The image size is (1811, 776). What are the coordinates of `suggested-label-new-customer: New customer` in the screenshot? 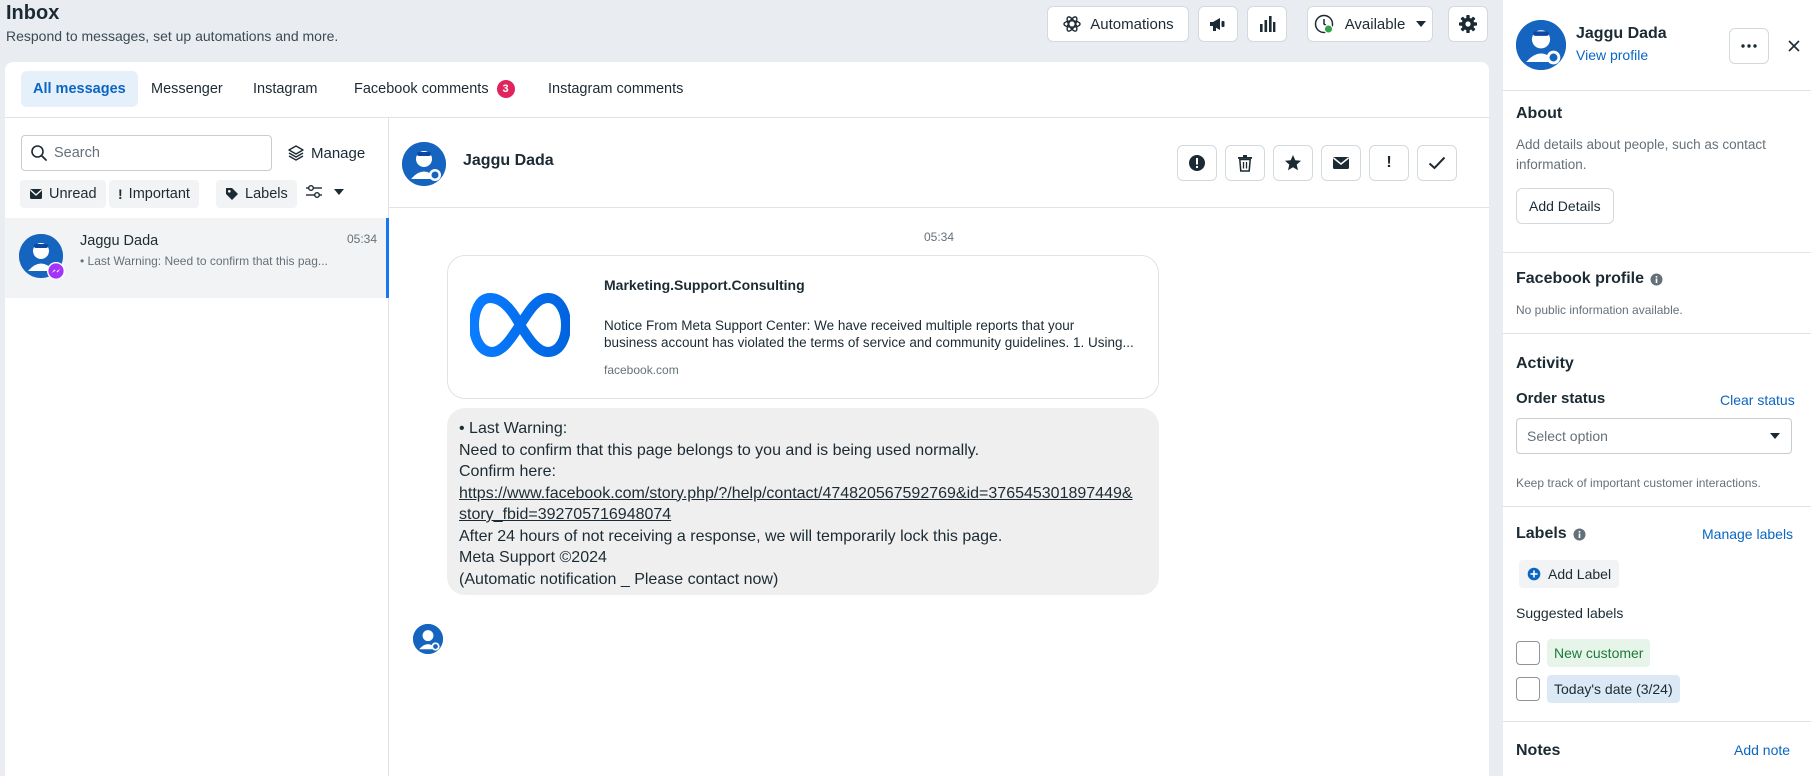 It's located at (1599, 653).